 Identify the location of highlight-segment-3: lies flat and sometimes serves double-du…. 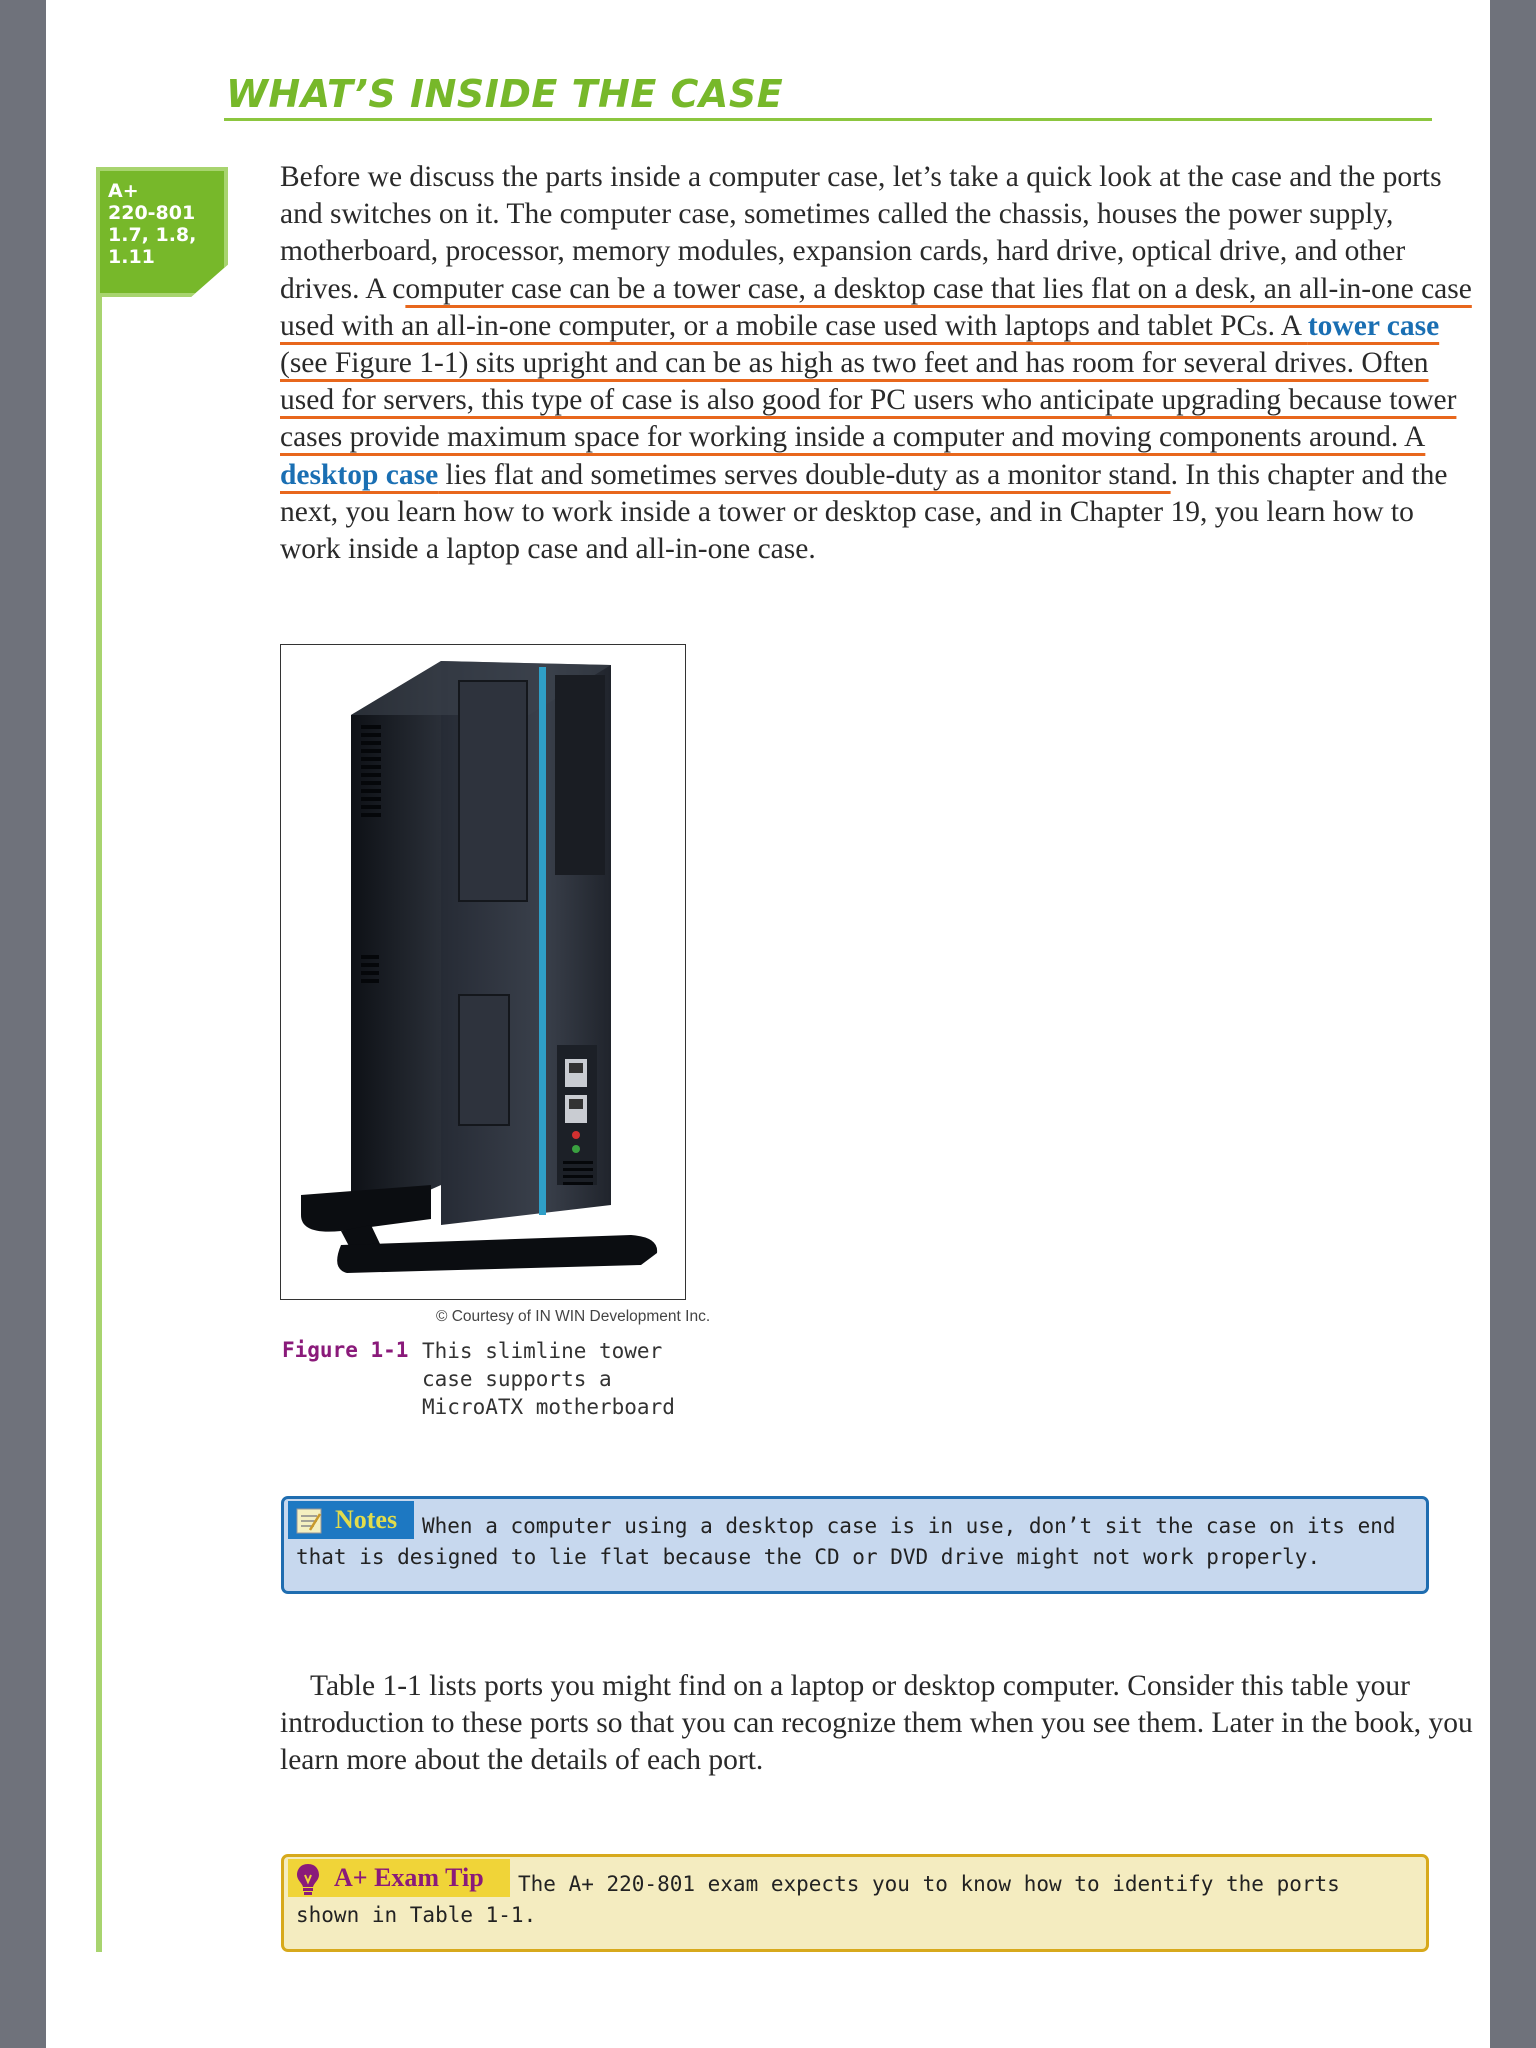
(804, 474).